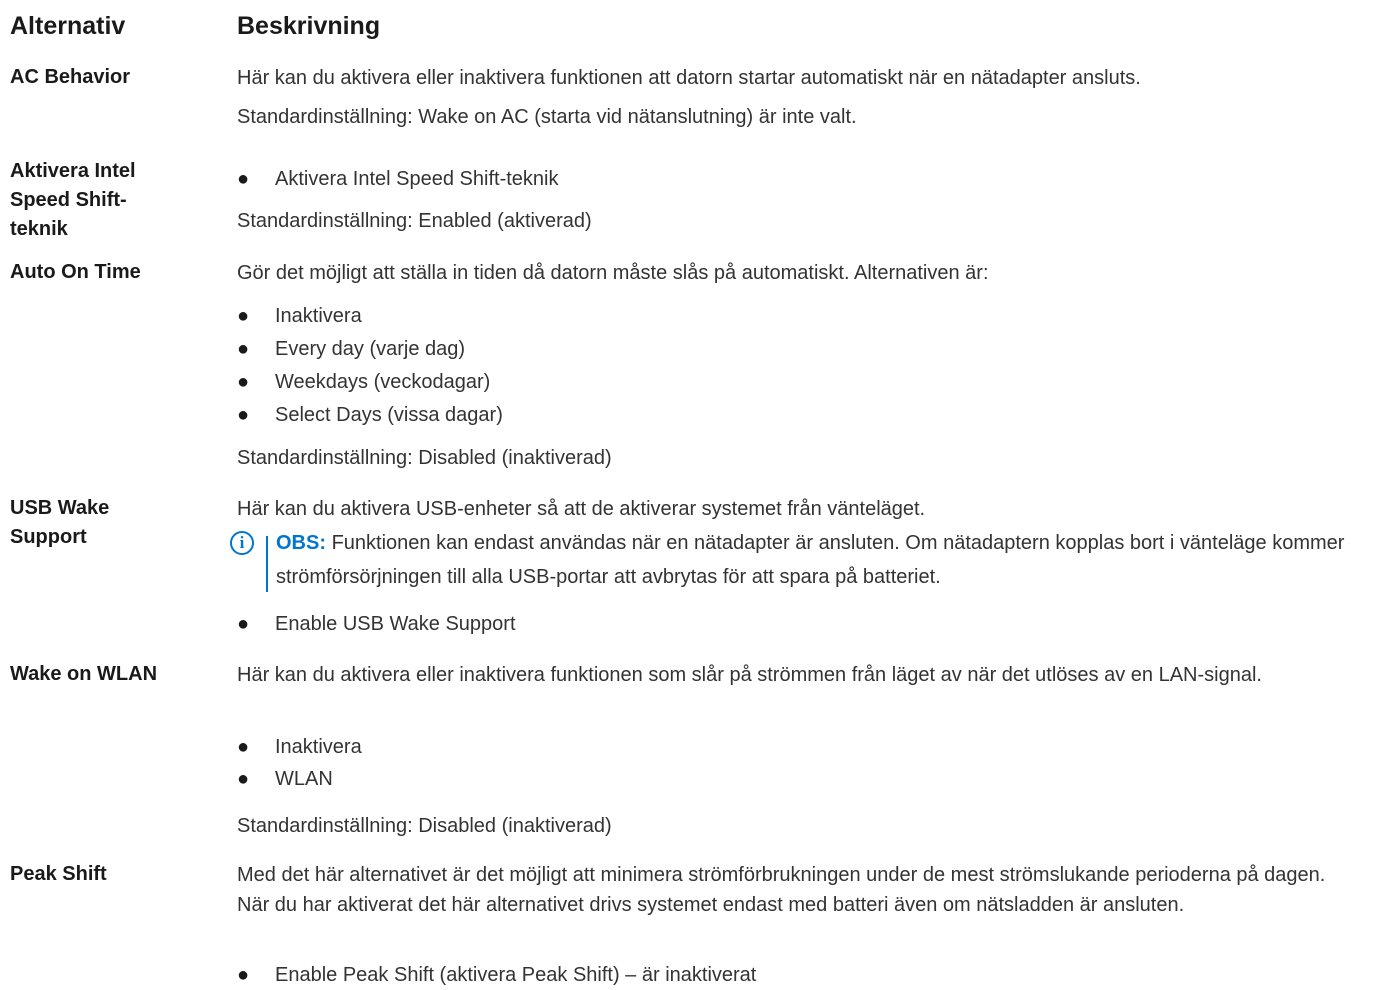 The width and height of the screenshot is (1376, 990). Describe the element at coordinates (58, 874) in the screenshot. I see `option-name: Peak Shift` at that location.